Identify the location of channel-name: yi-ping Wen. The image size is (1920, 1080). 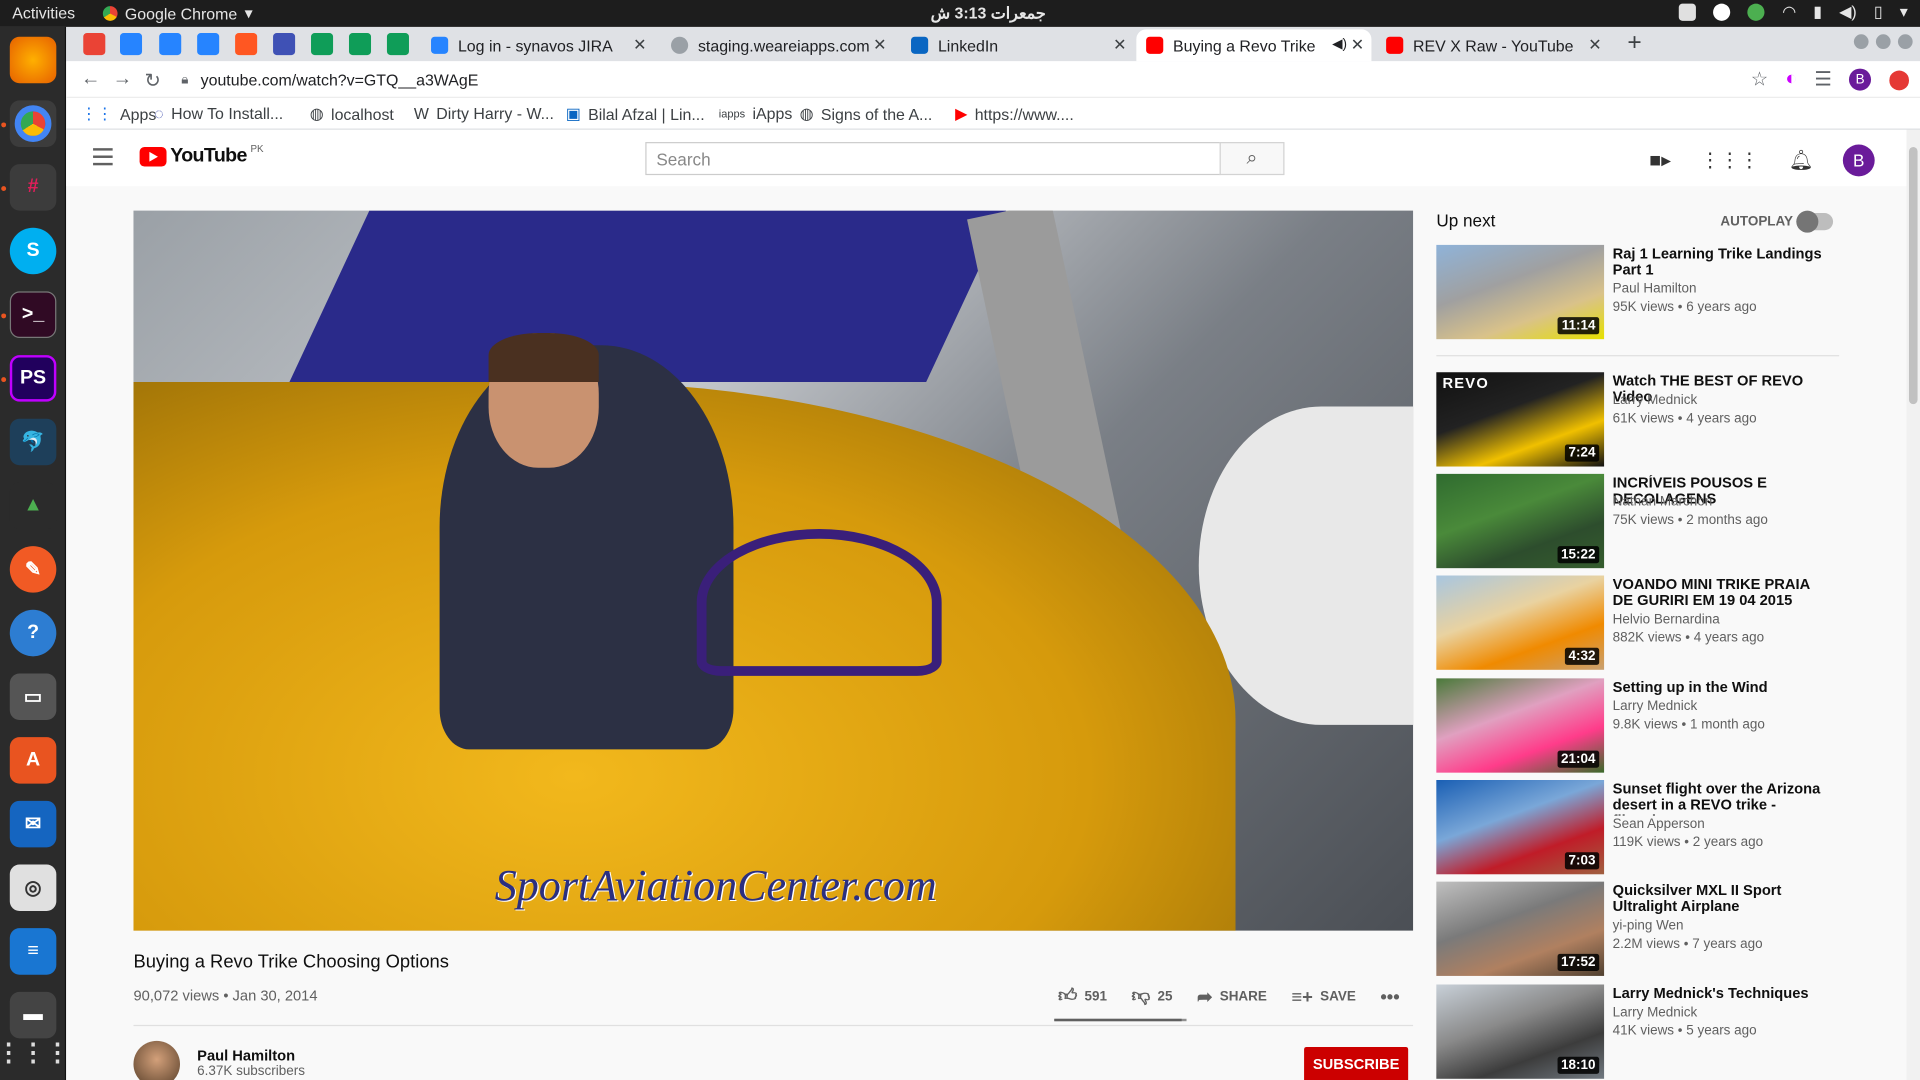
(1648, 925).